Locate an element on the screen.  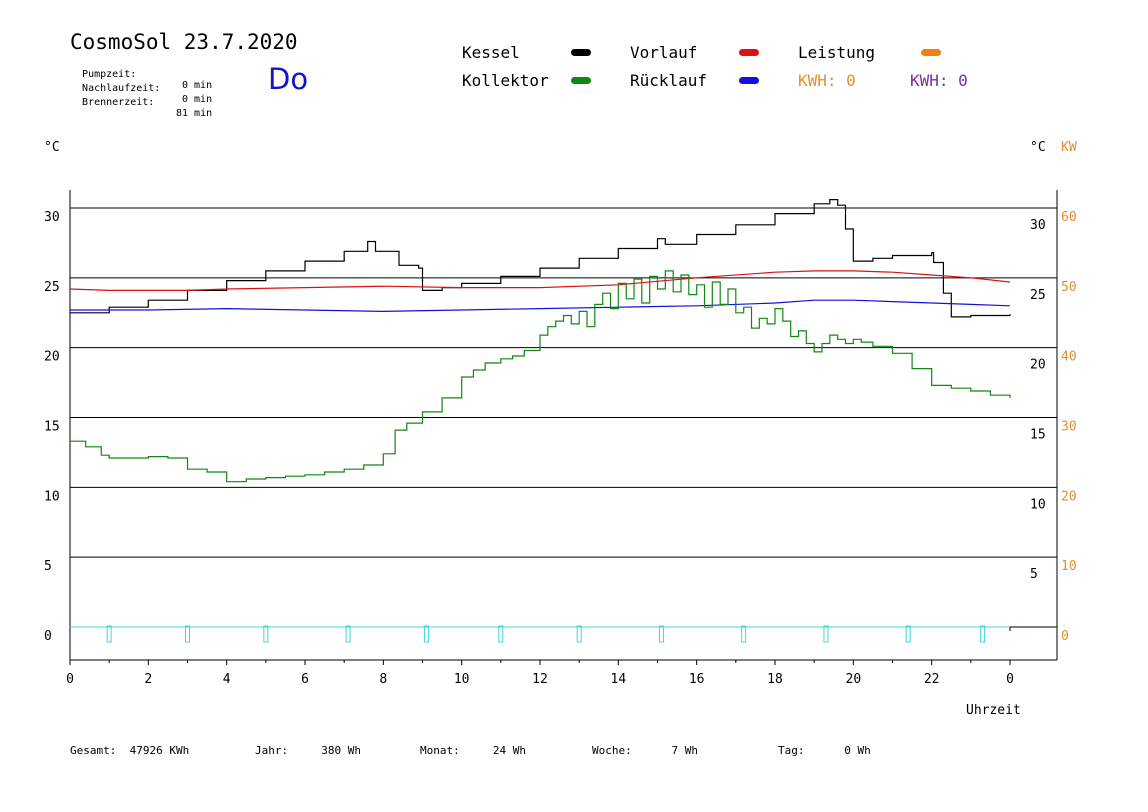
y-tick-right-label: 20 is located at coordinates (1038, 365).